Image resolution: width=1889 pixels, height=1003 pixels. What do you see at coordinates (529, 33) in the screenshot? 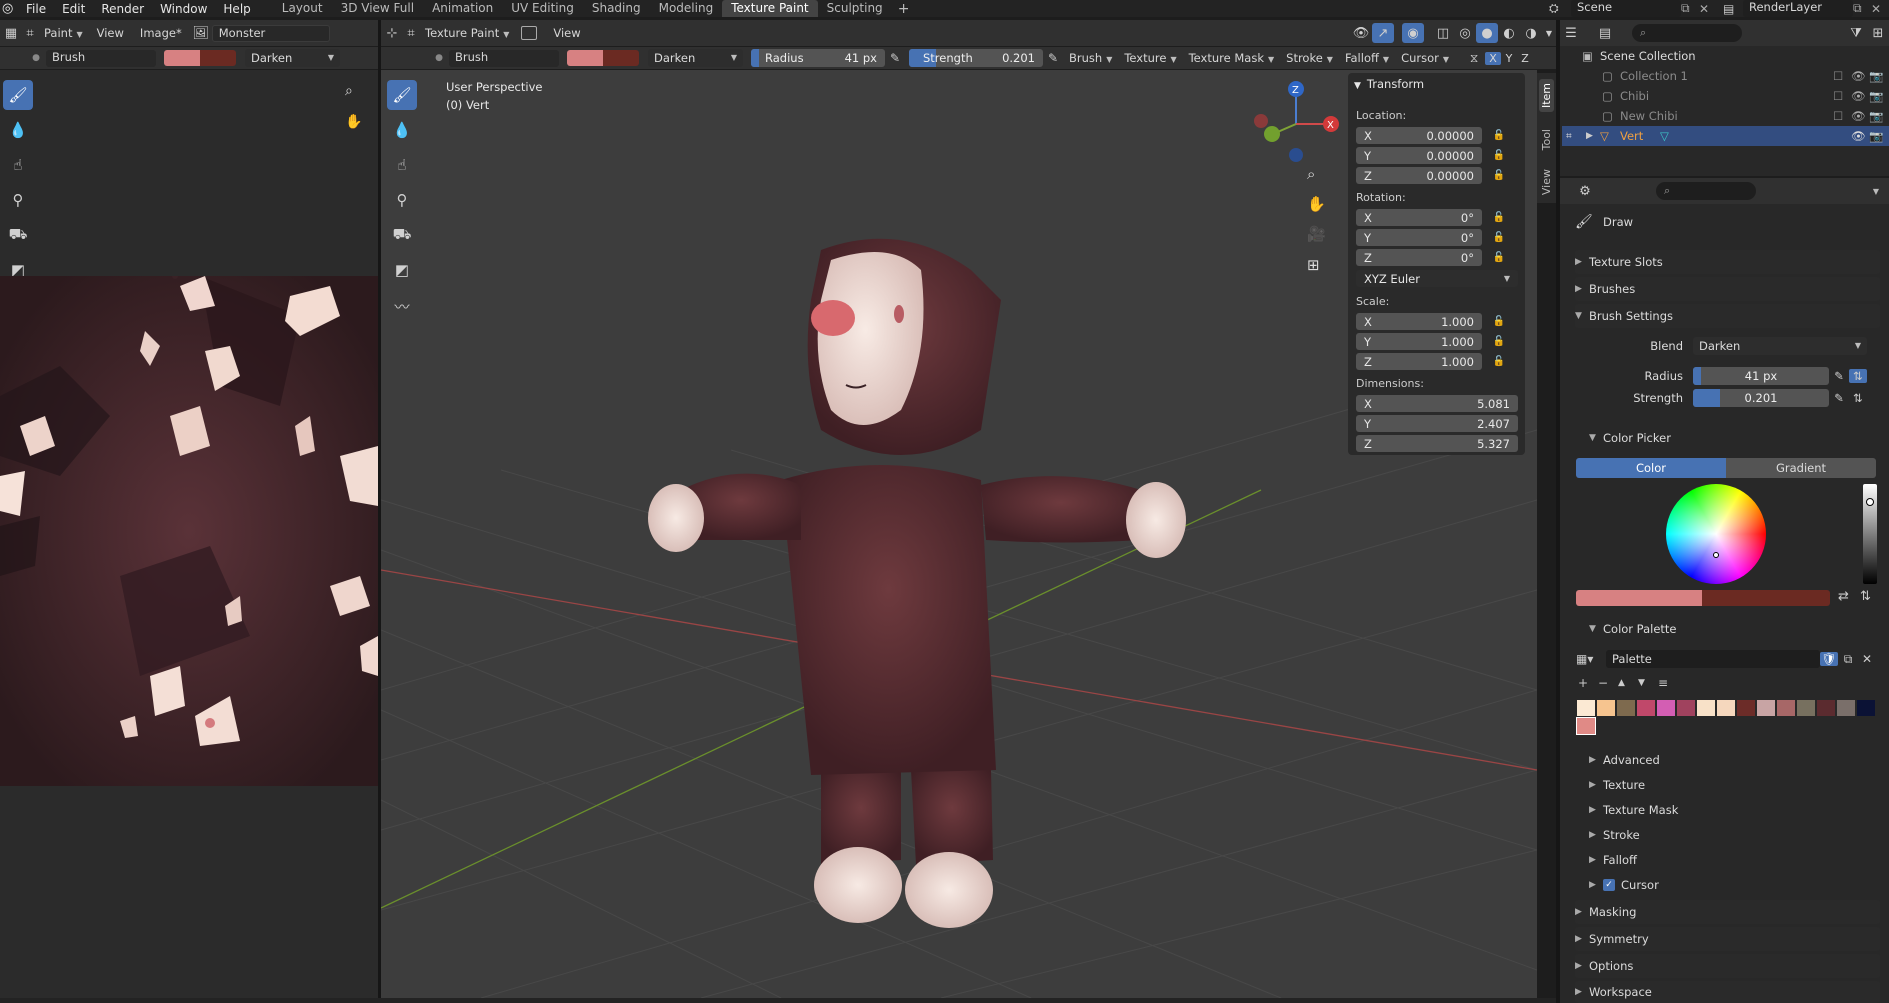
I see `mask-toggle-icon` at bounding box center [529, 33].